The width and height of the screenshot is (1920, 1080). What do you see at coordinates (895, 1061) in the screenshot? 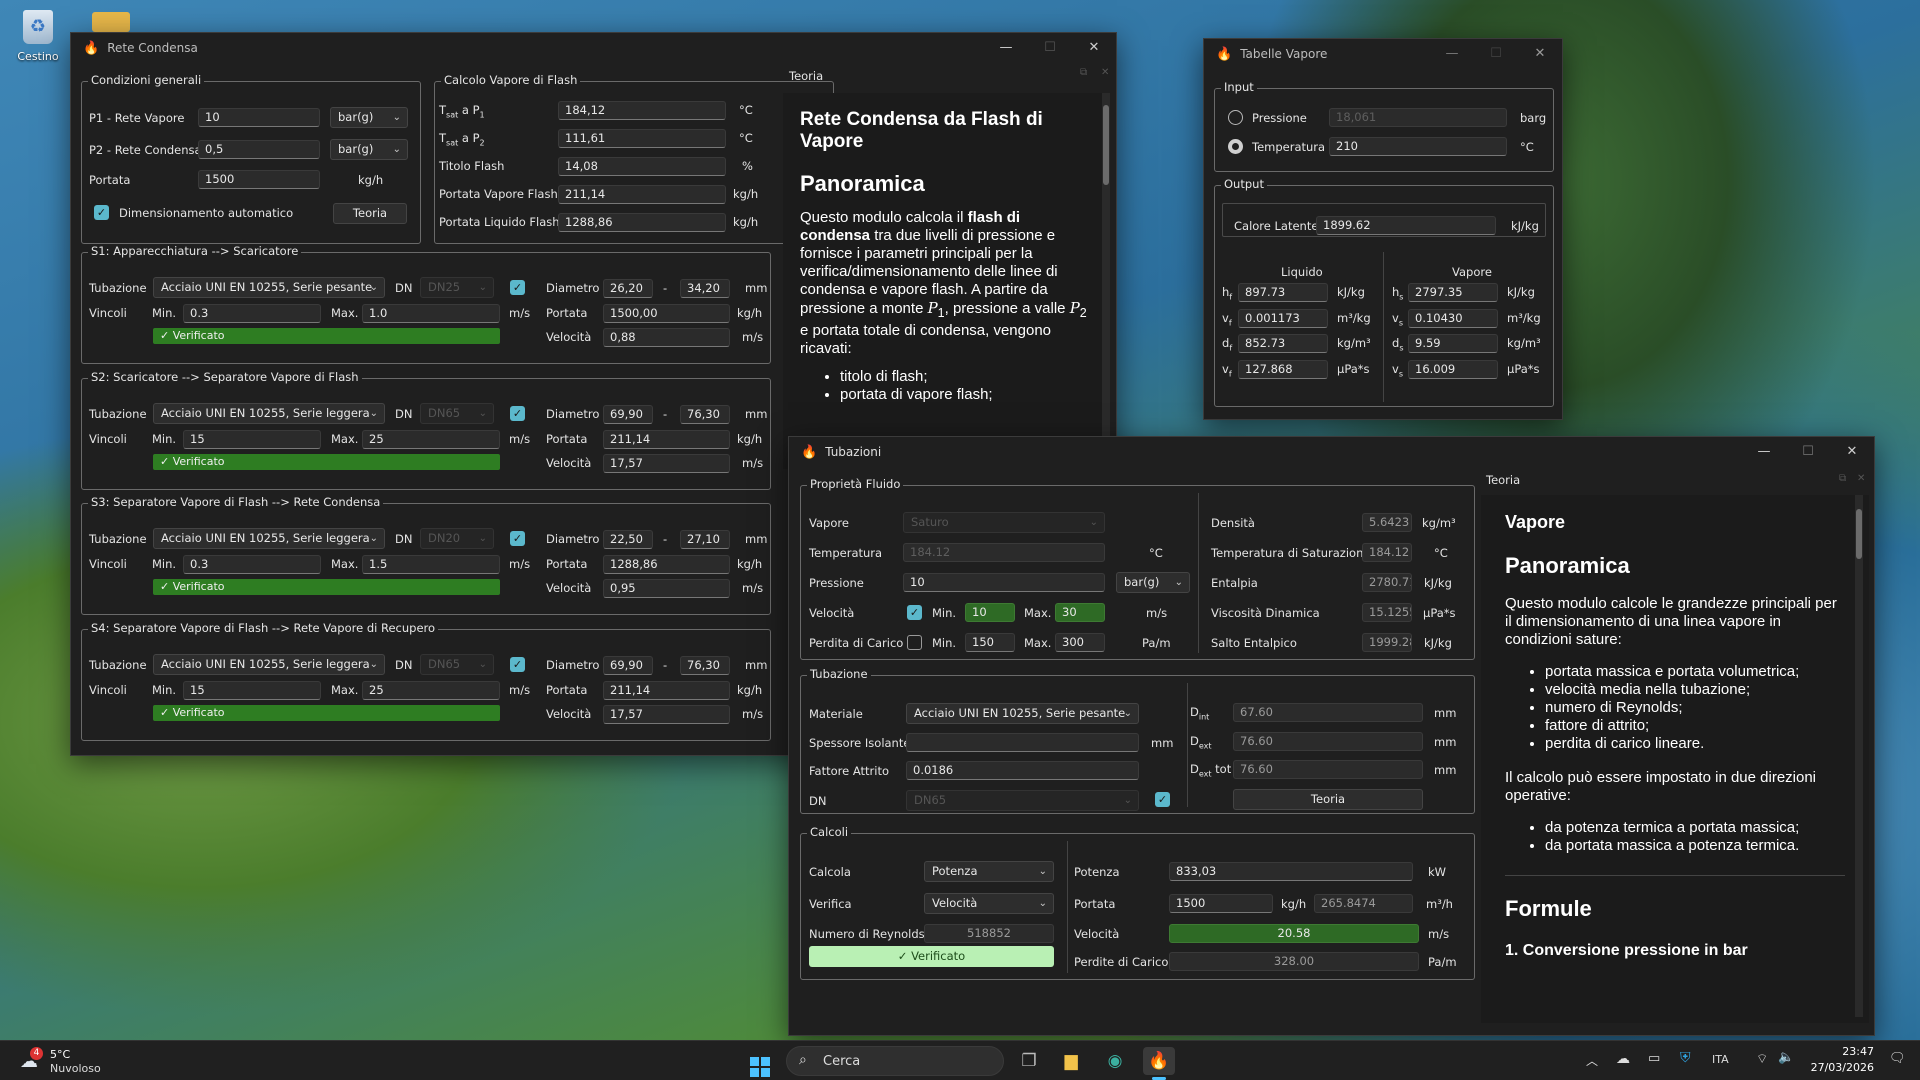
I see `search-box: ⌕ Cerca` at bounding box center [895, 1061].